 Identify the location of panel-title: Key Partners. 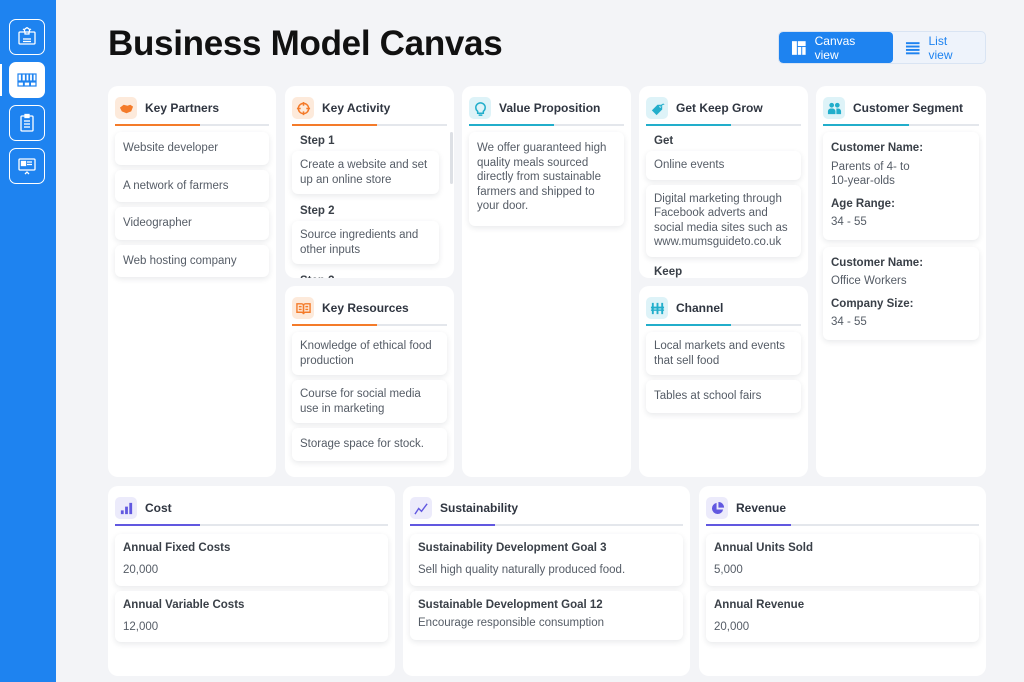
(182, 108).